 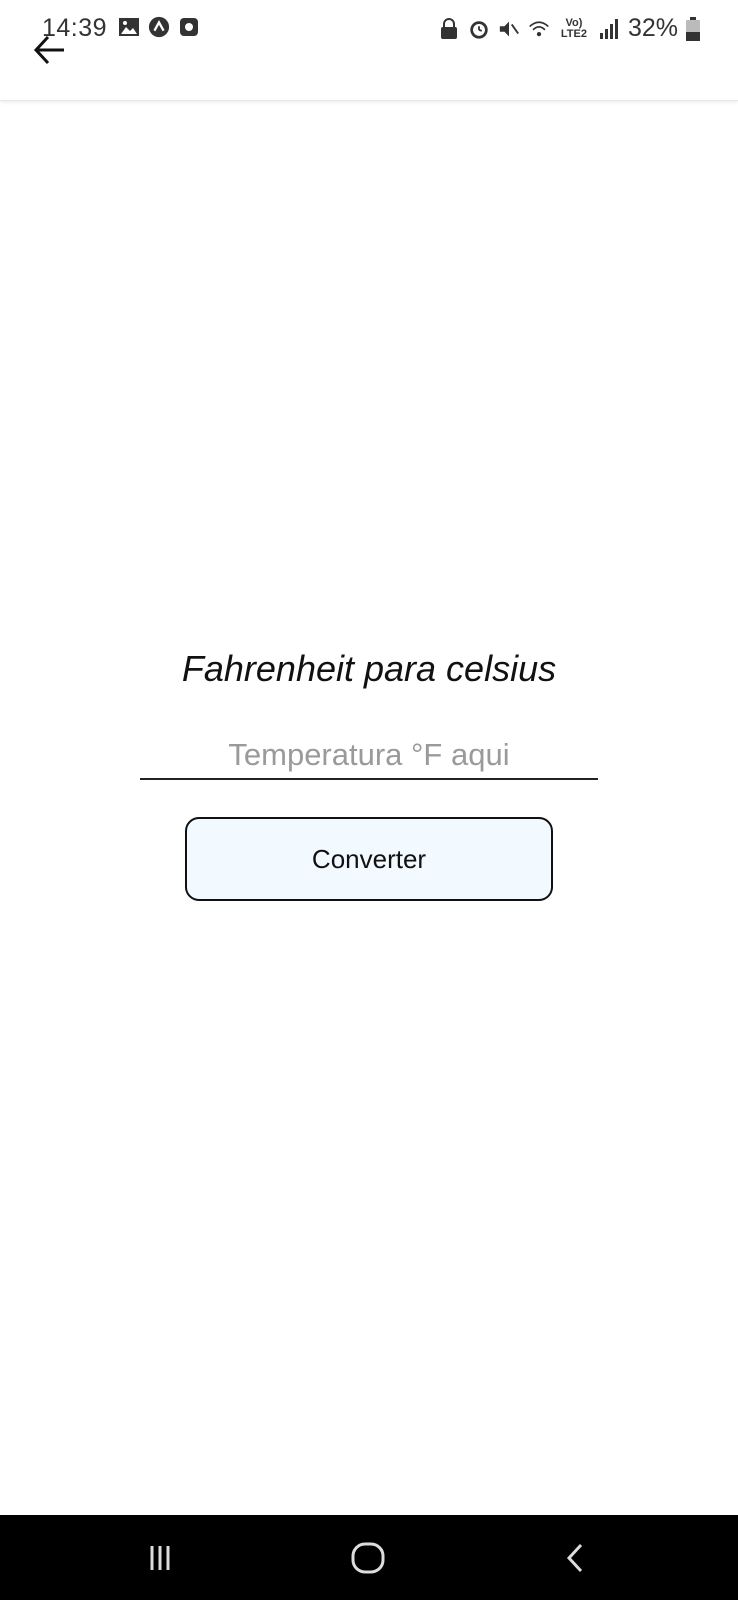 I want to click on recent-apps-button, so click(x=160, y=1558).